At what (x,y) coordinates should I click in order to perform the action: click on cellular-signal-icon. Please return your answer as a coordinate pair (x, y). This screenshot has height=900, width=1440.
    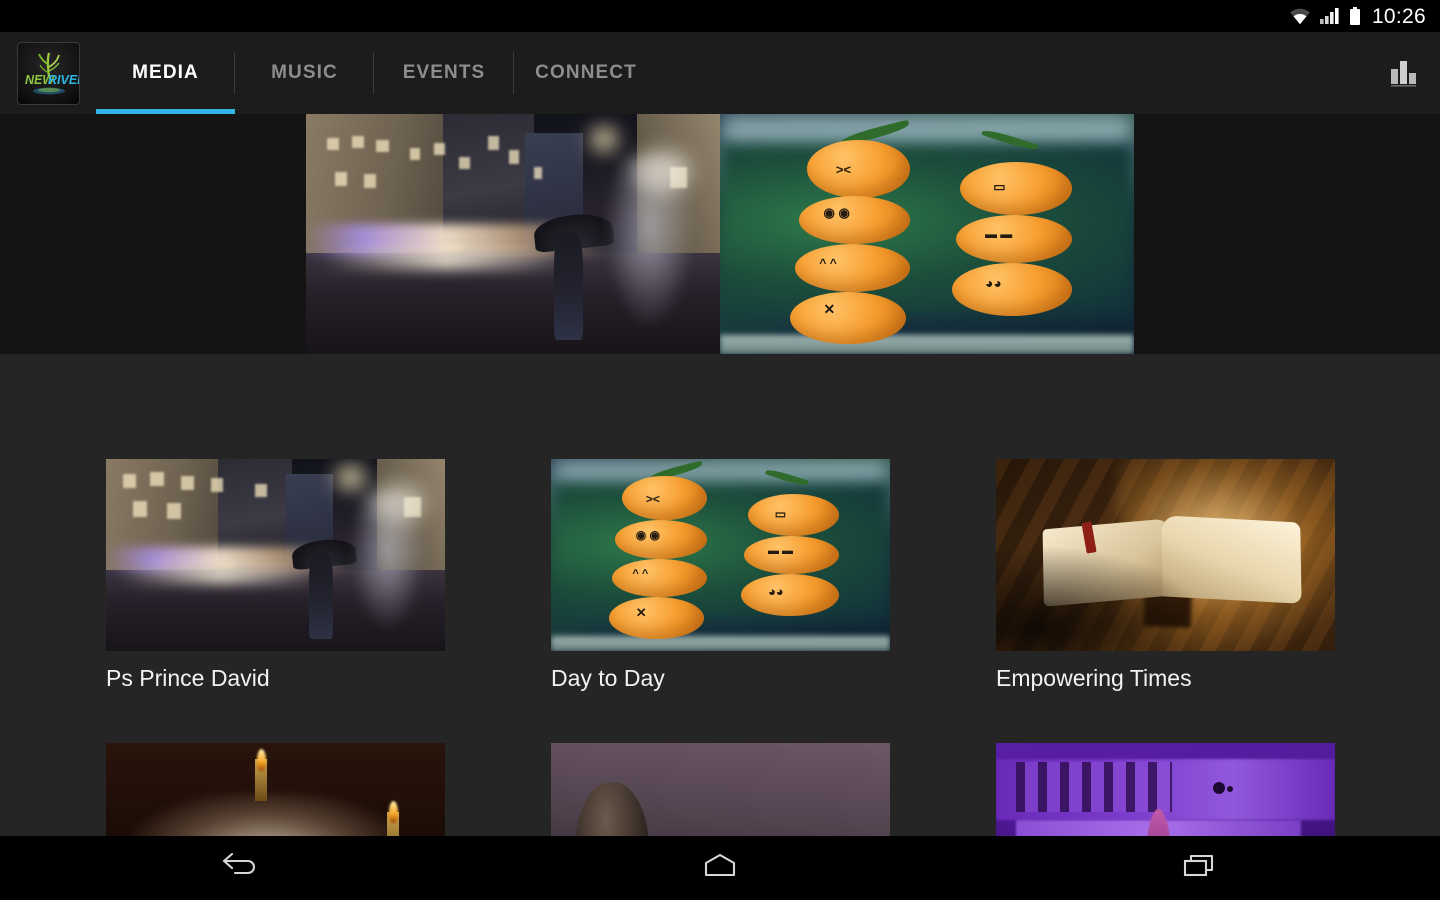
    Looking at the image, I should click on (1329, 16).